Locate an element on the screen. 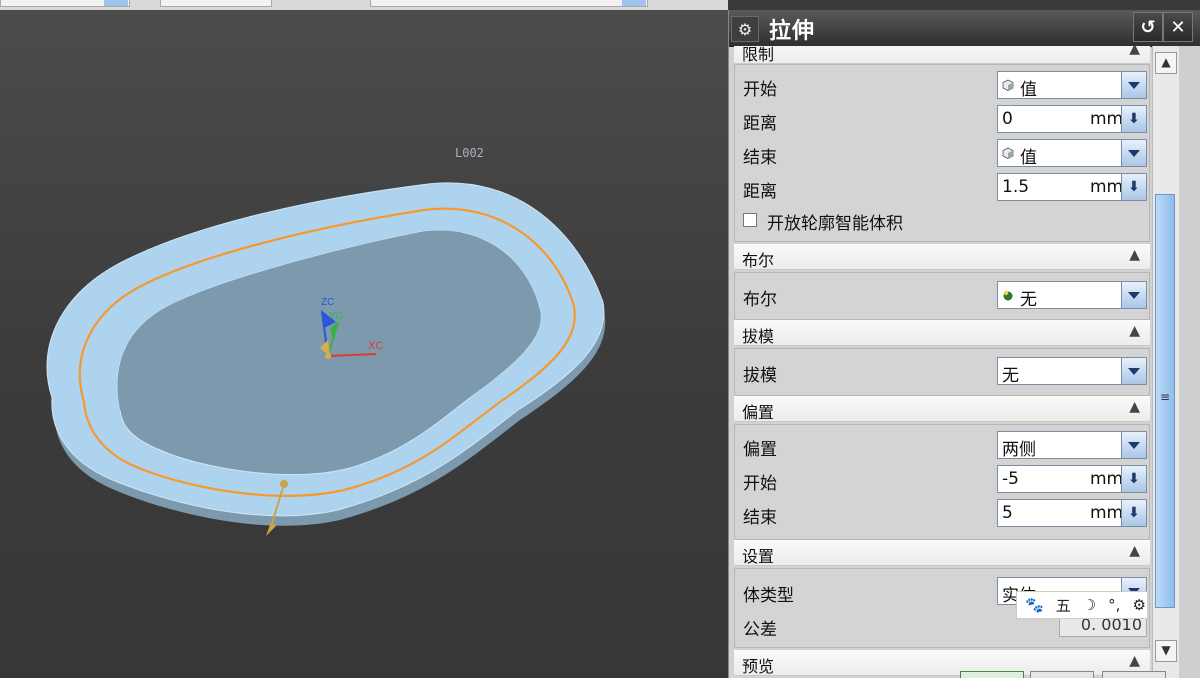 This screenshot has width=1200, height=678. section-header-draft: 拔模 ▲ is located at coordinates (942, 333).